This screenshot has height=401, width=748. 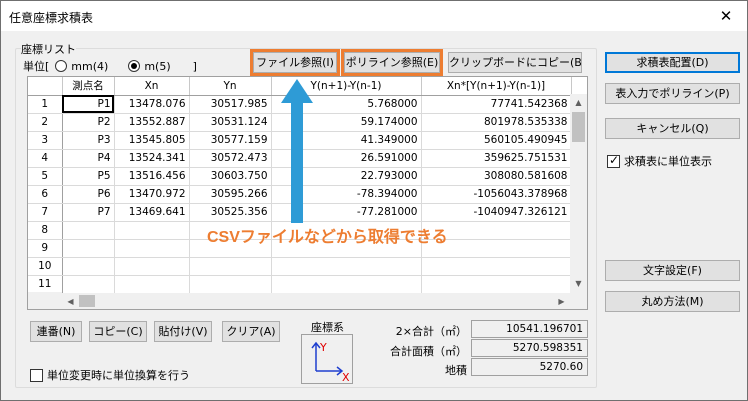 I want to click on column-header: Xn, so click(x=152, y=86).